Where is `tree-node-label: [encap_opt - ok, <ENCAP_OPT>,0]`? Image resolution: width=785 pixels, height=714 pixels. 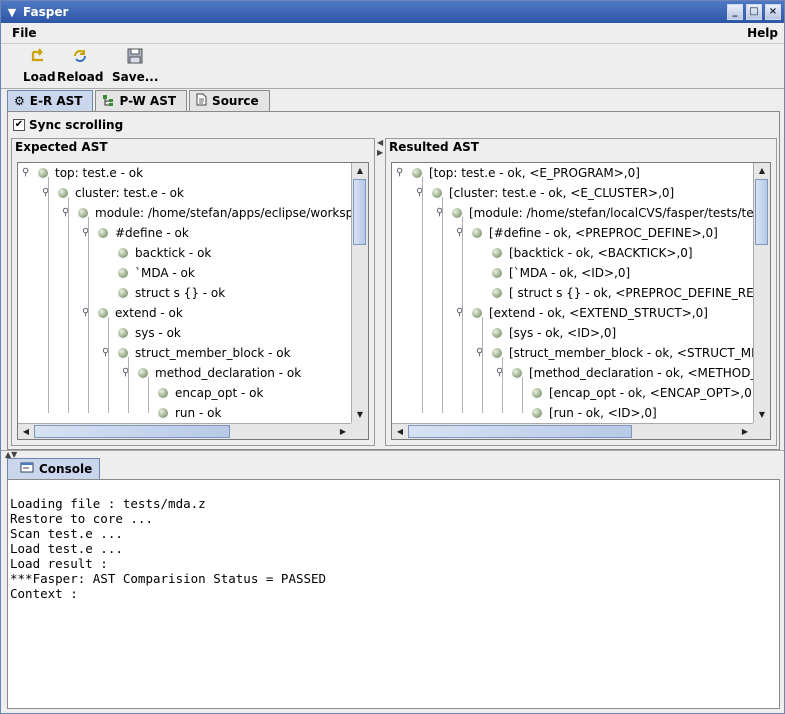 tree-node-label: [encap_opt - ok, <ENCAP_OPT>,0] is located at coordinates (651, 393).